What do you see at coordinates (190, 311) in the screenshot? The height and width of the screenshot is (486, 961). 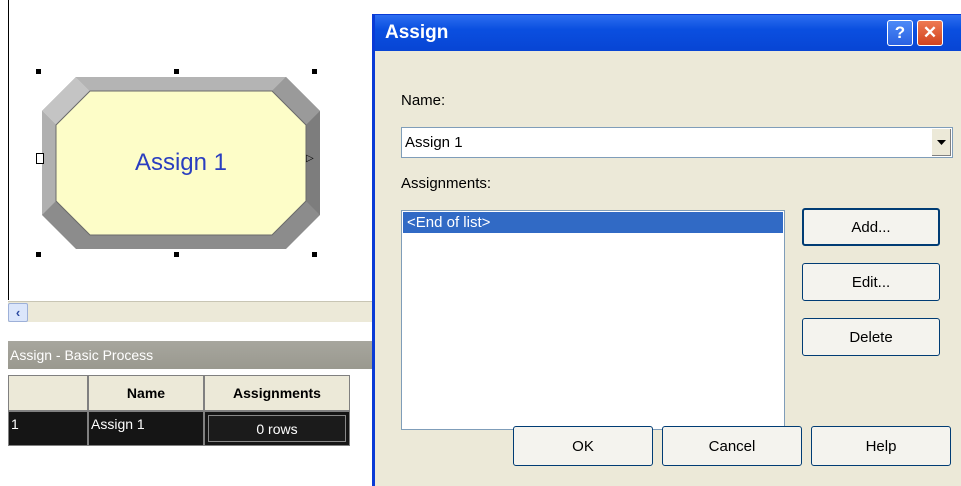 I see `horizontal-scrollbar: ‹` at bounding box center [190, 311].